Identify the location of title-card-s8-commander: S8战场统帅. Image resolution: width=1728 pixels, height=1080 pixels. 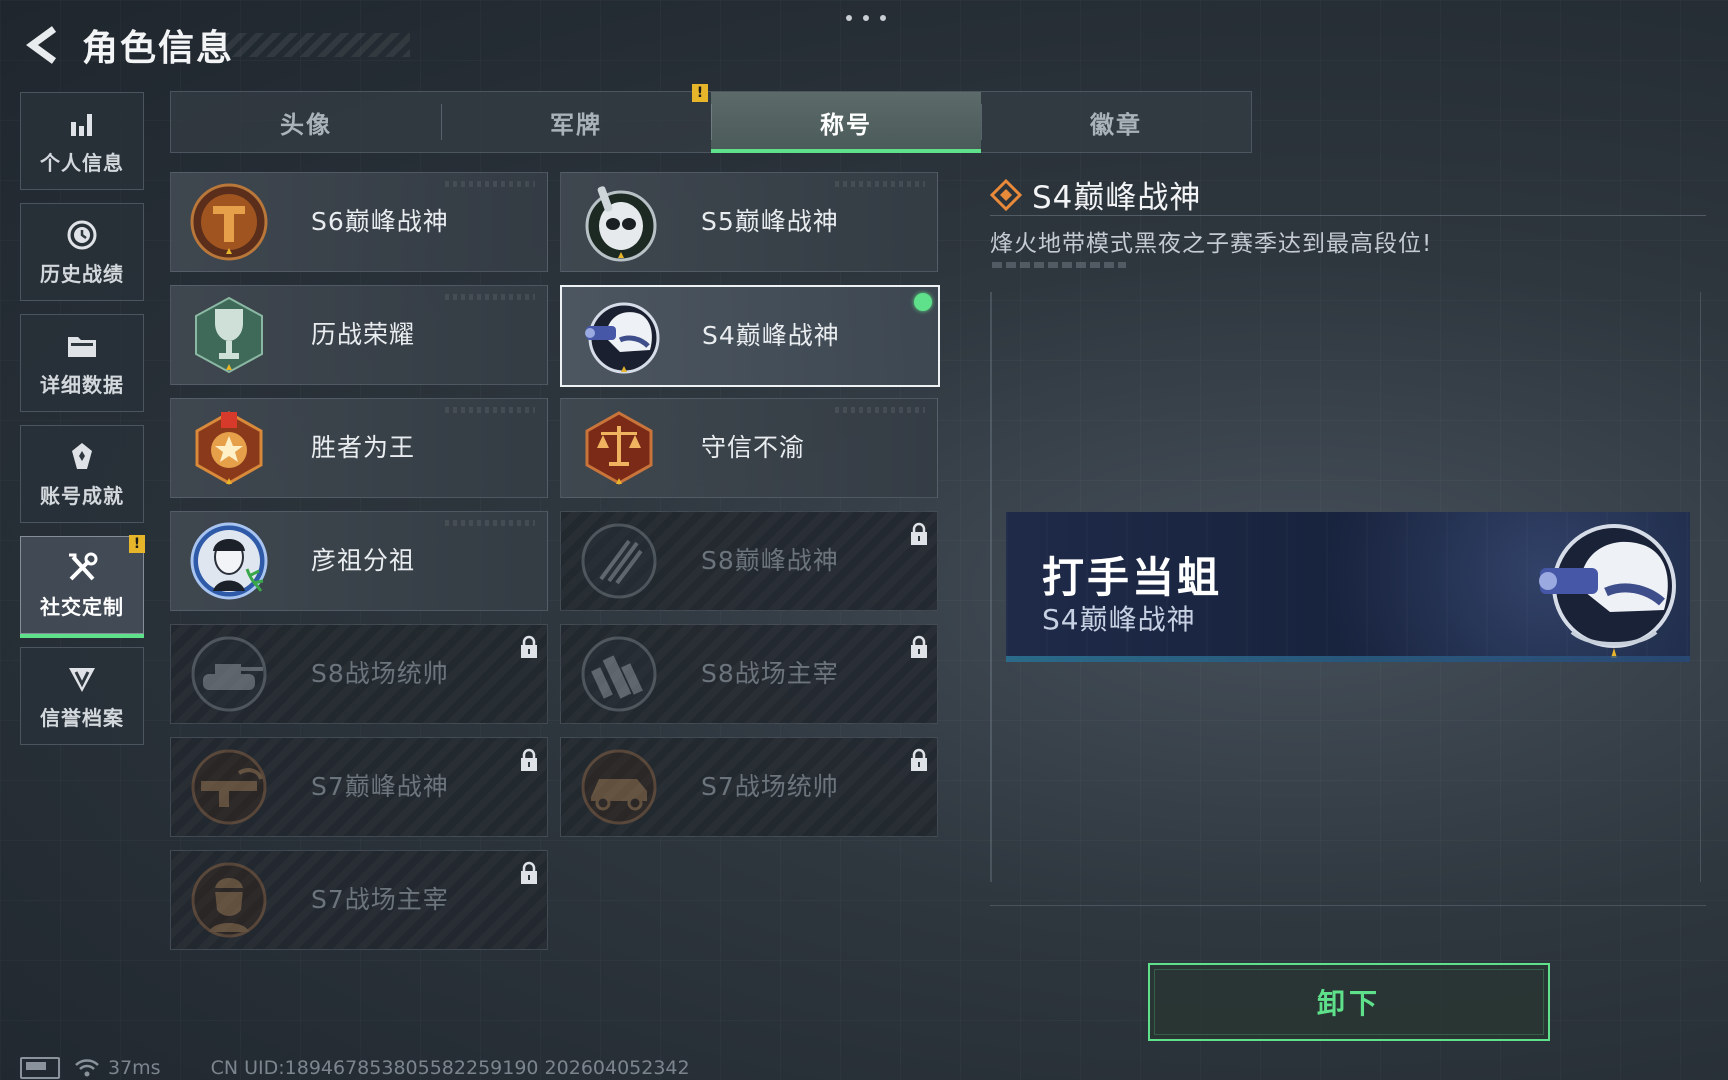
(359, 674).